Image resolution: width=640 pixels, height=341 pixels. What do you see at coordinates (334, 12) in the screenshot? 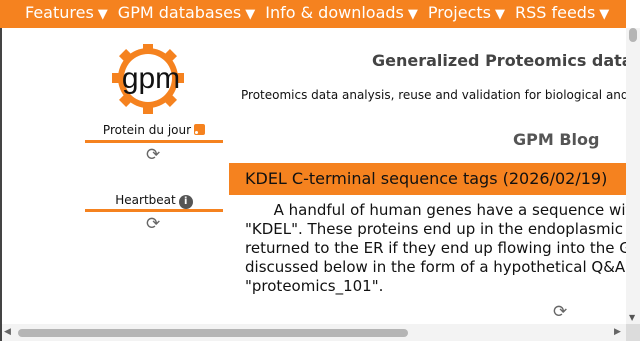
I see `nav-info-downloads-label: Info & downloads` at bounding box center [334, 12].